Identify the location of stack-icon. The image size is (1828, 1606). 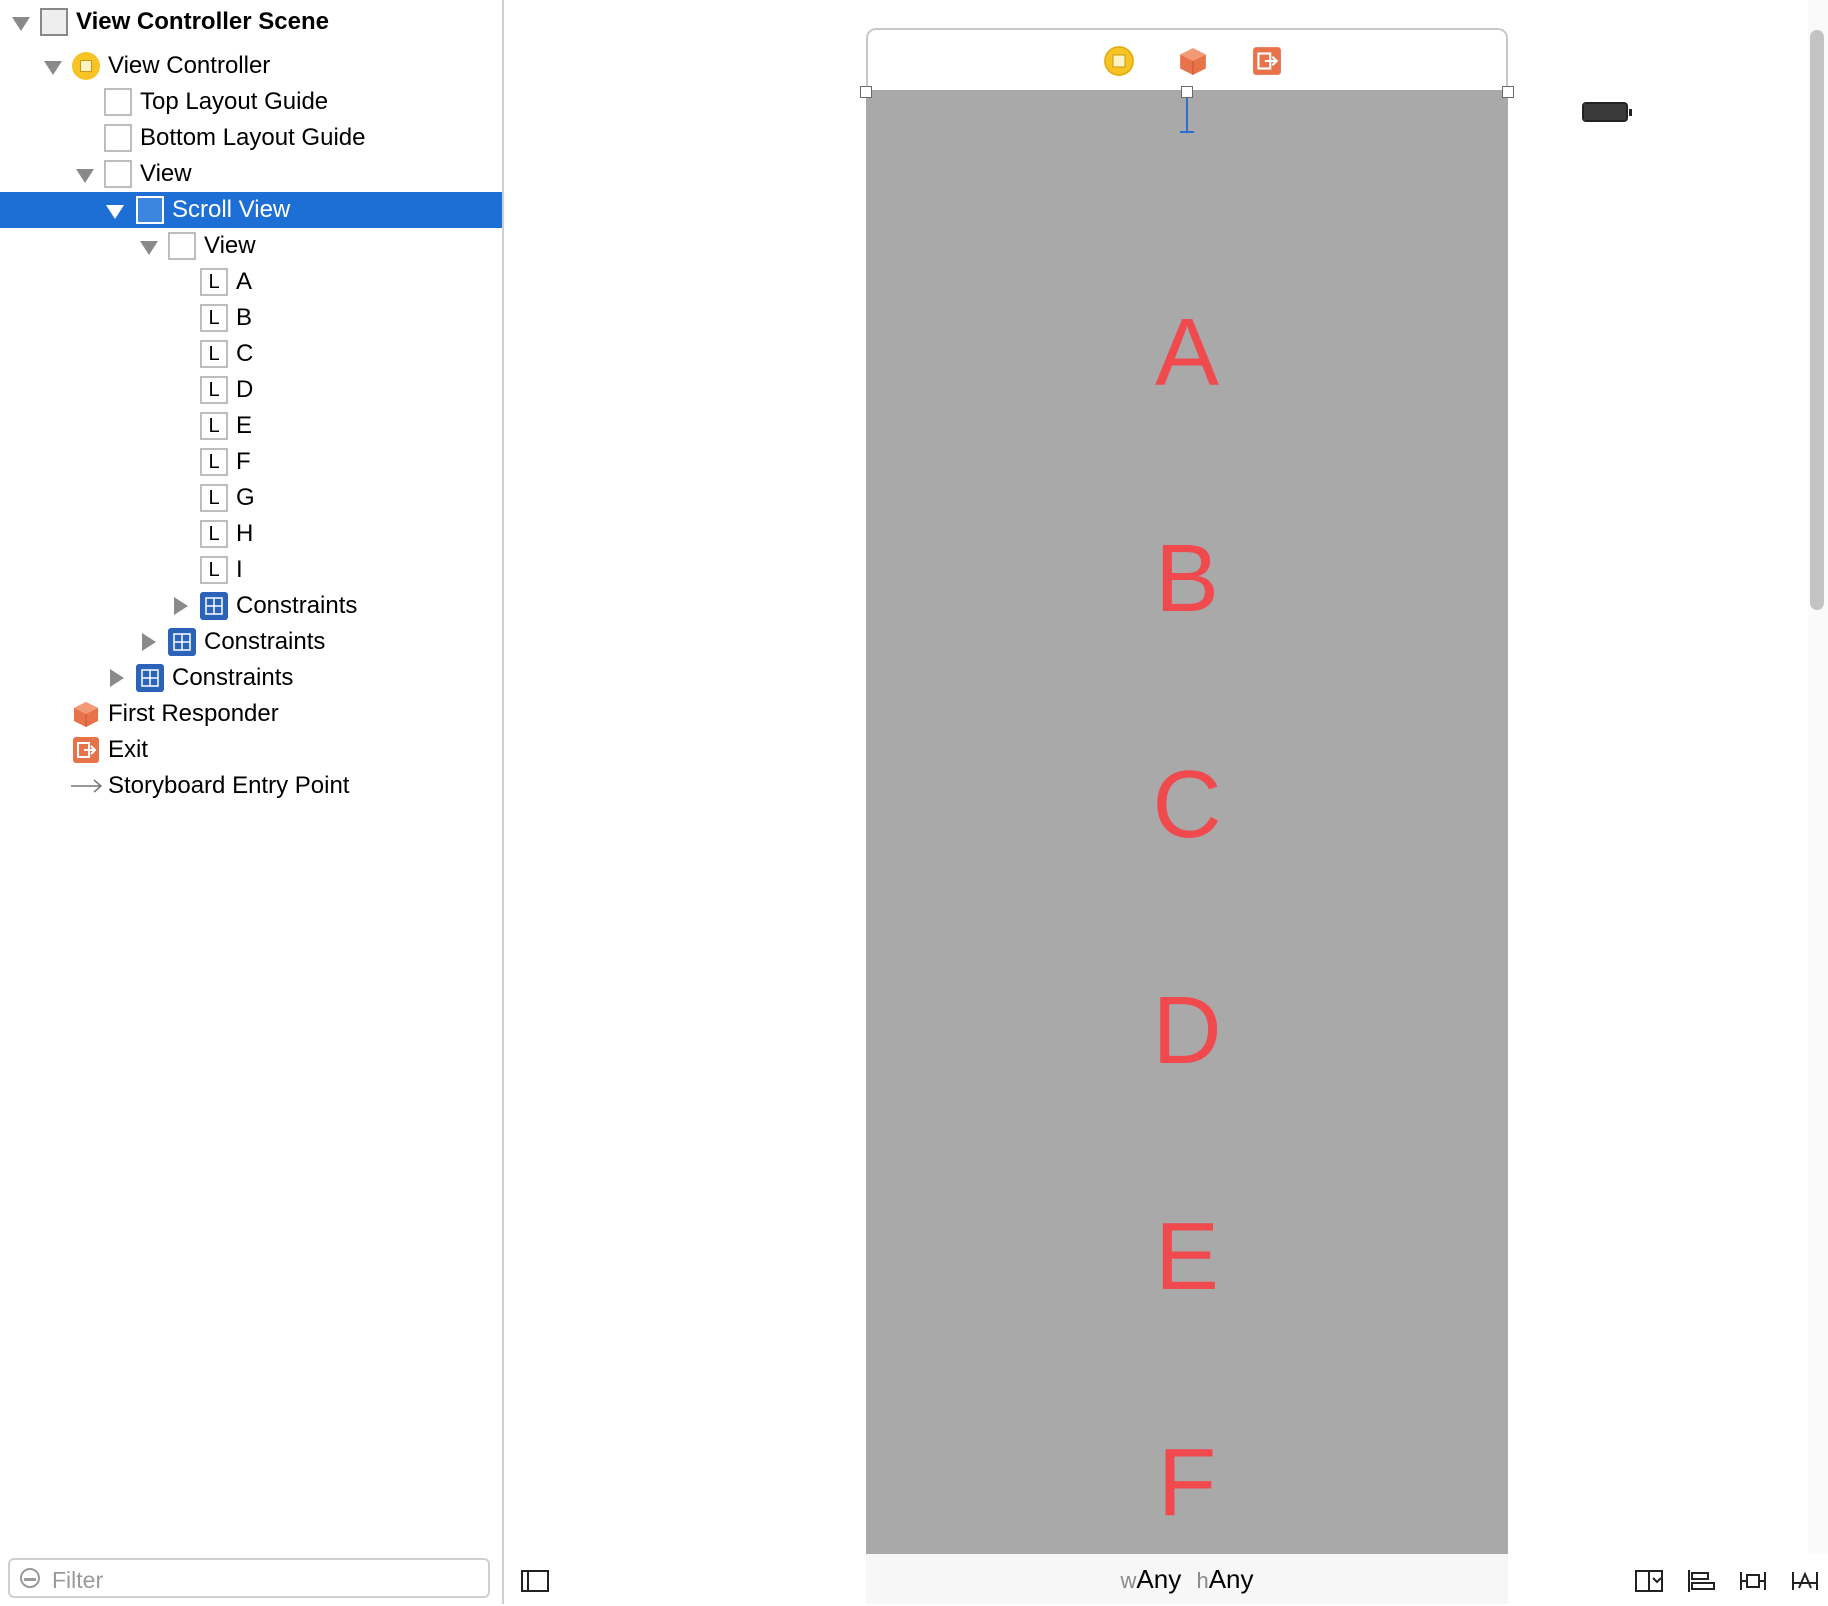
(1649, 1581).